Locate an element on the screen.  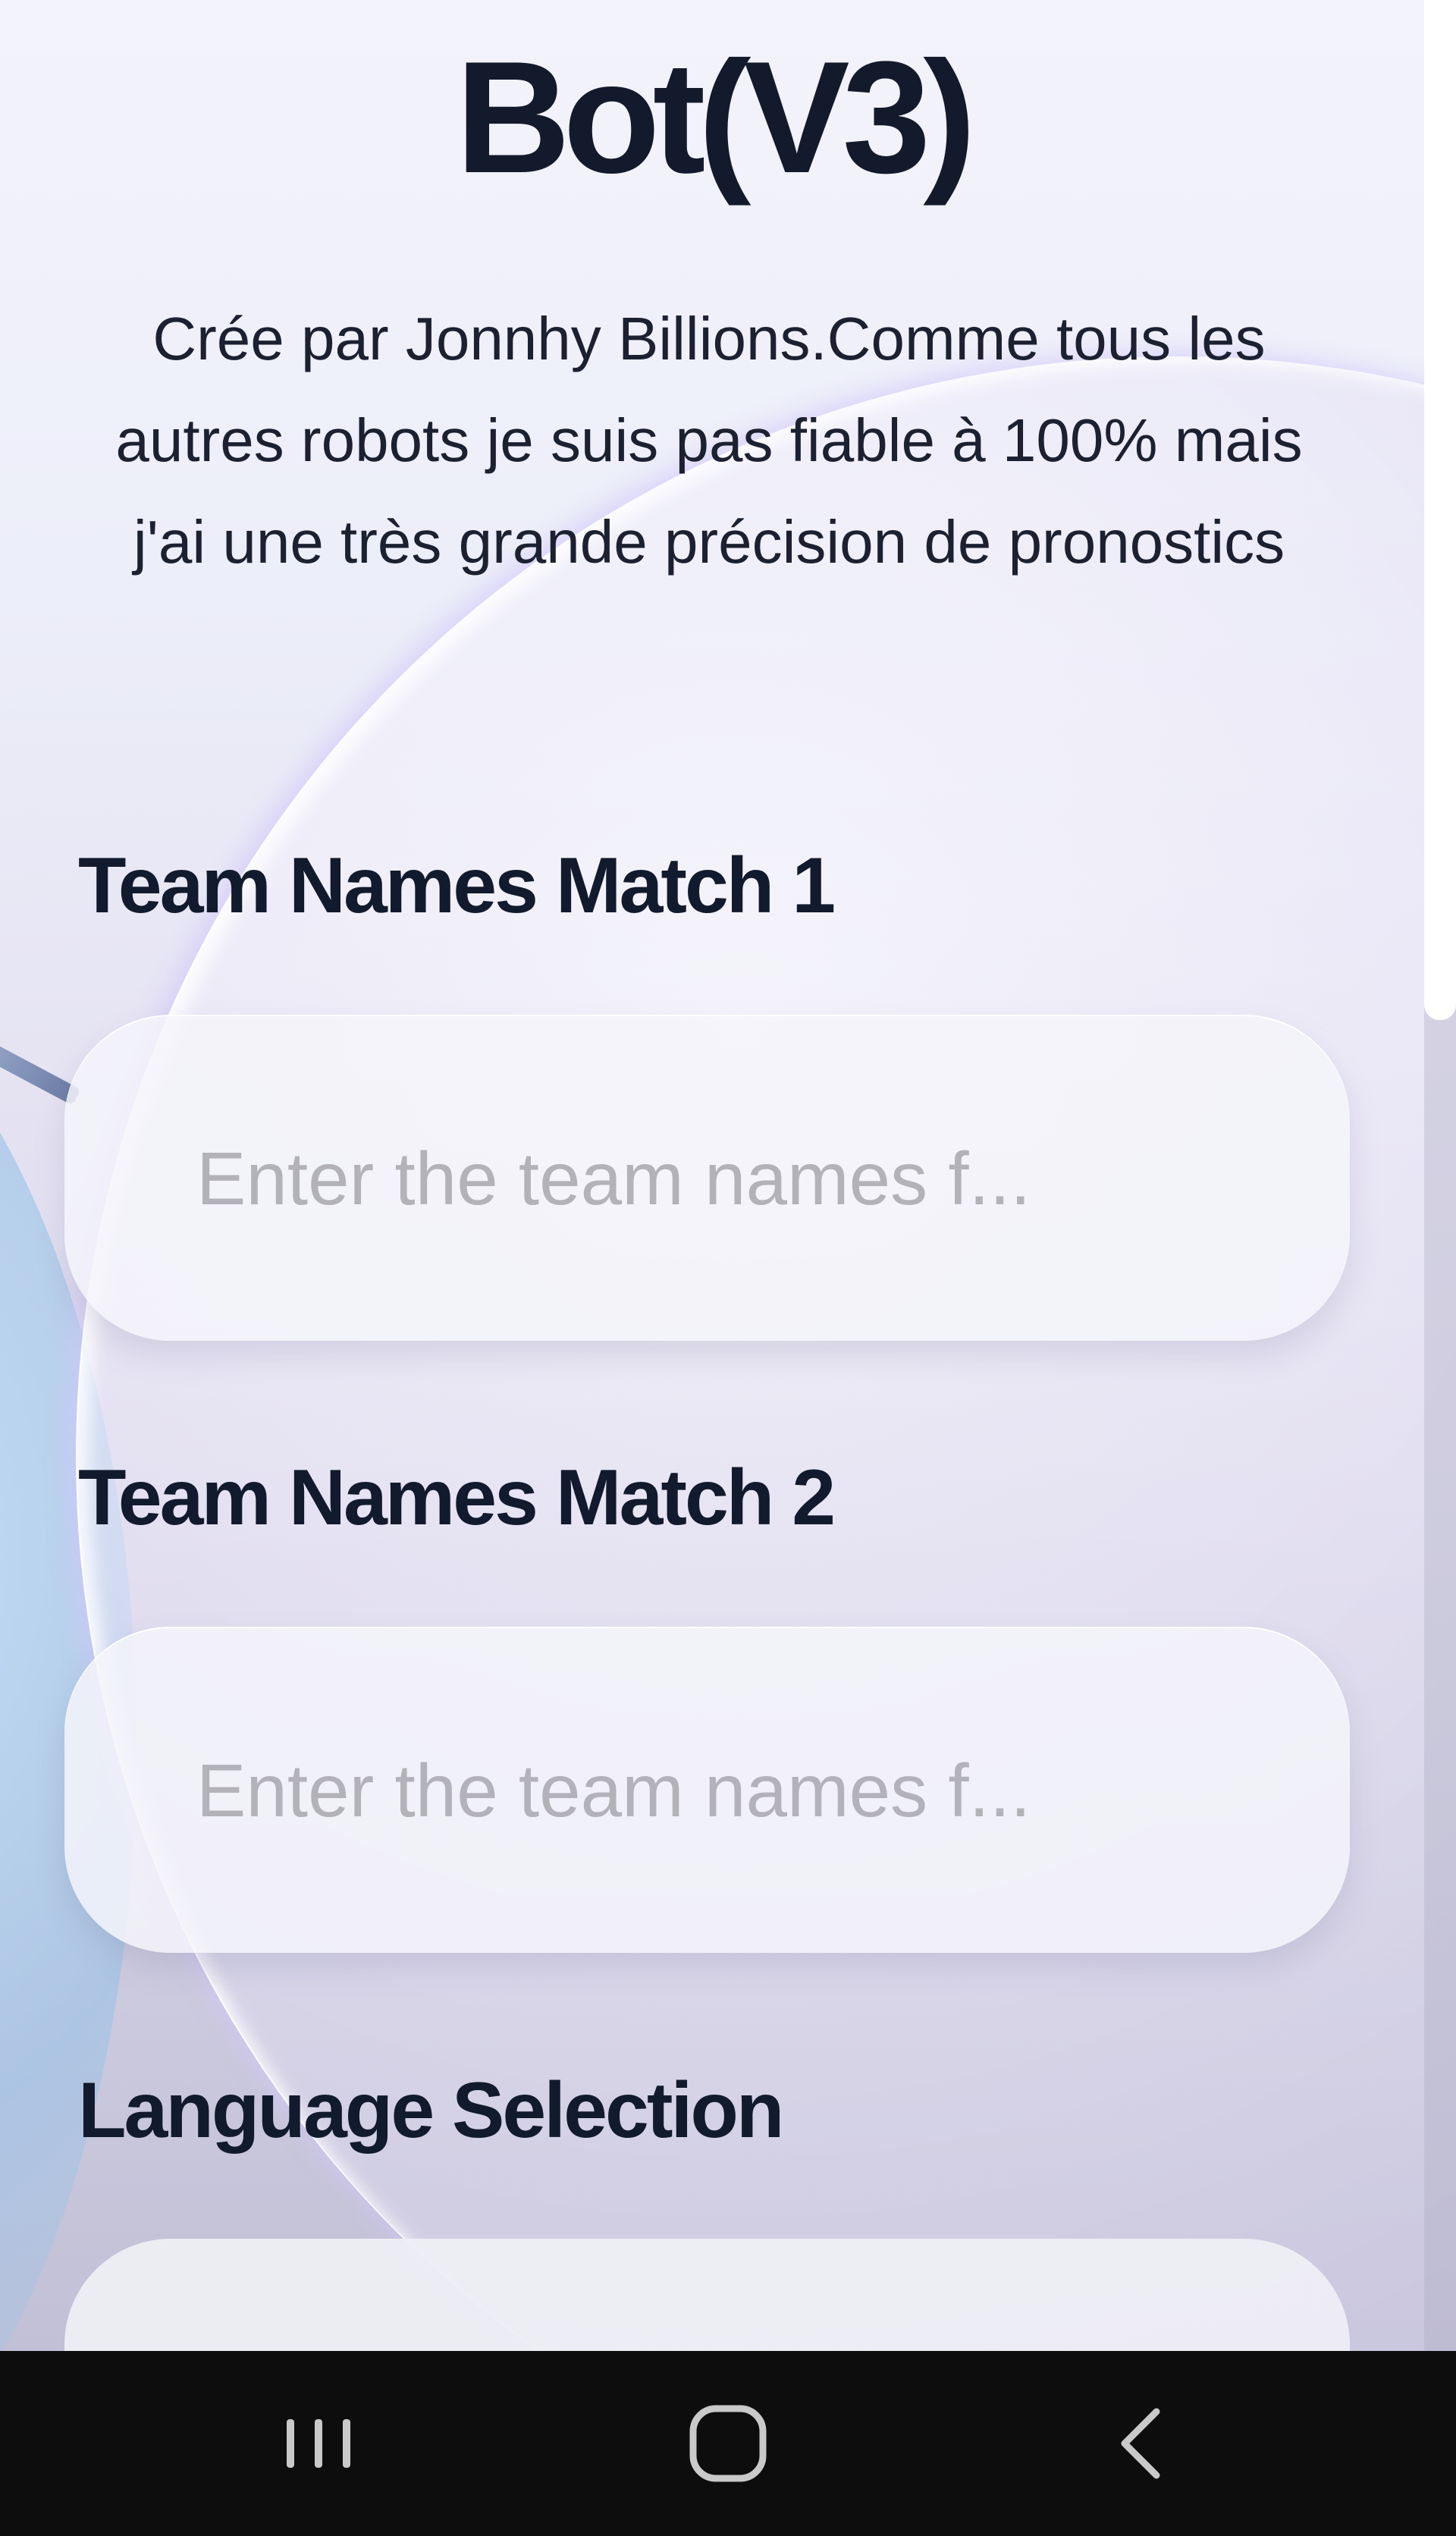
match1-label: Team Names Match 1 is located at coordinates (457, 886).